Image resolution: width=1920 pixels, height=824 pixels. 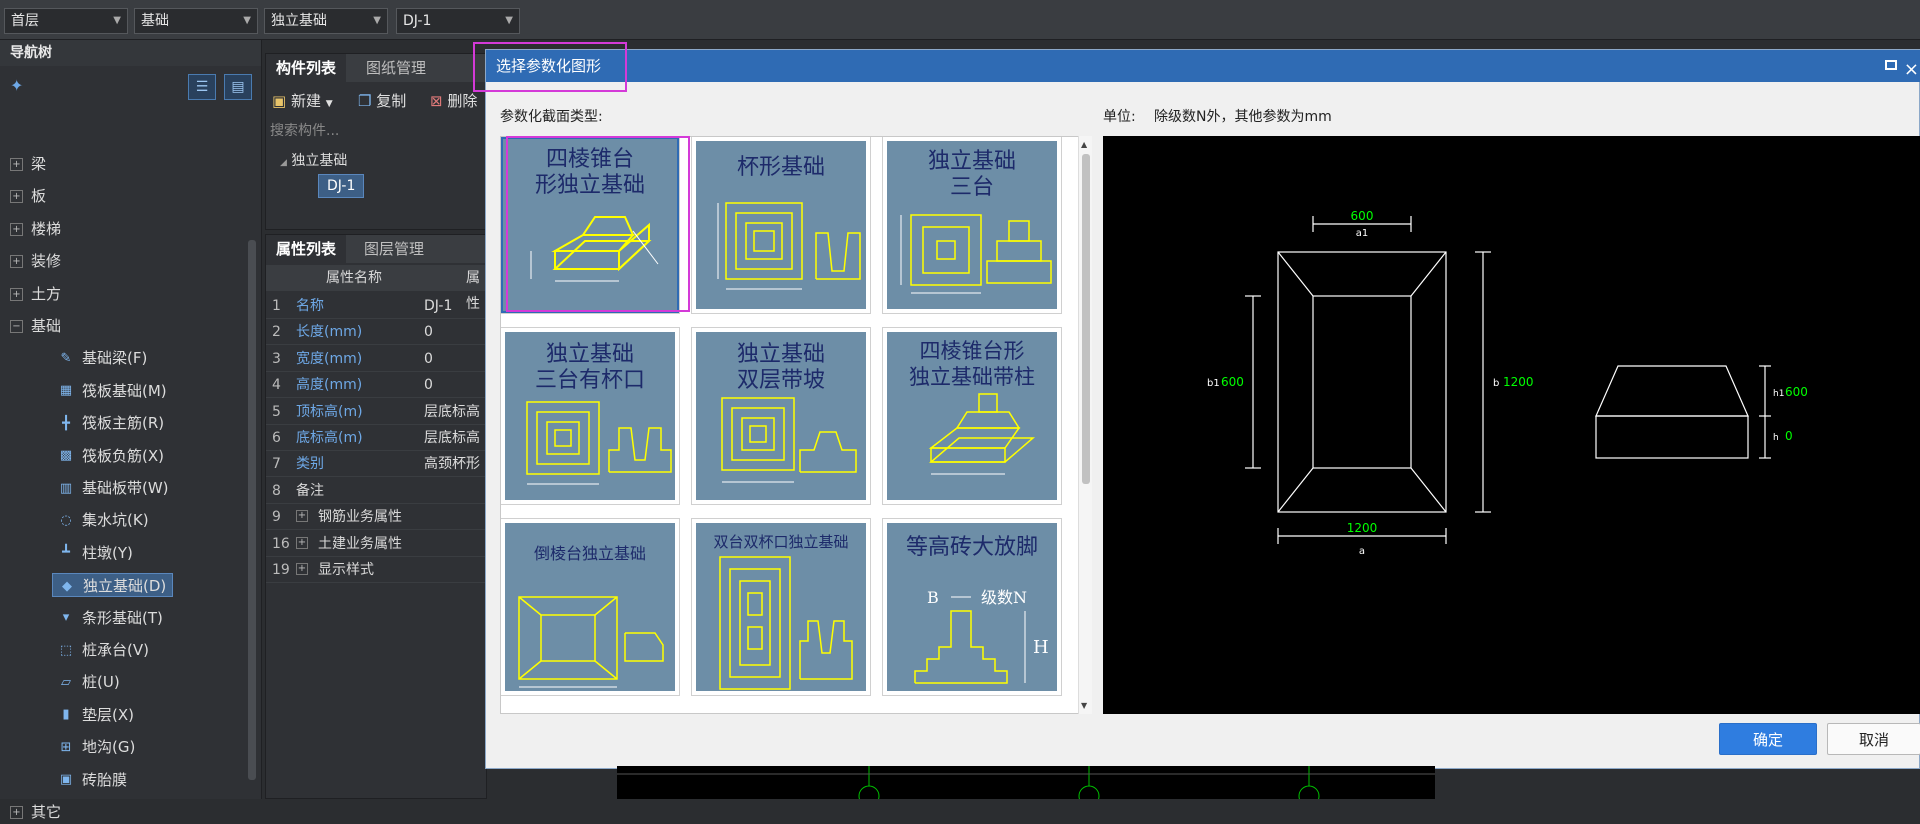 I want to click on component-type-icon: ◆, so click(x=67, y=586).